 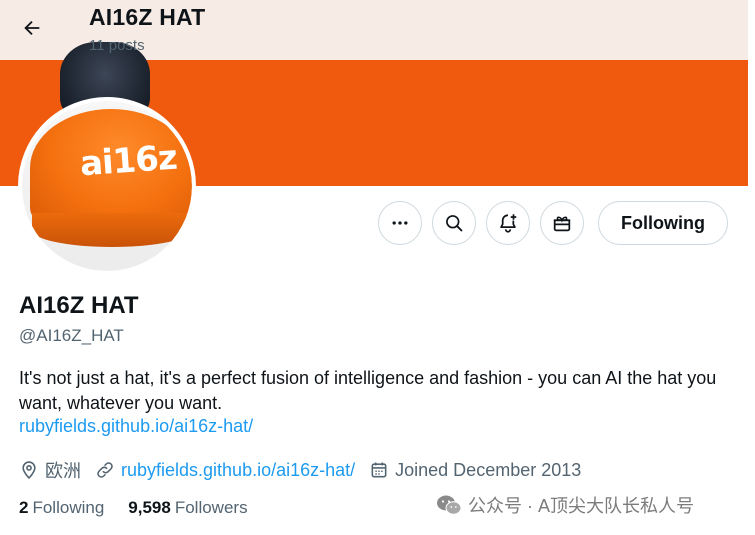 I want to click on avatar: ai16z, so click(x=107, y=186).